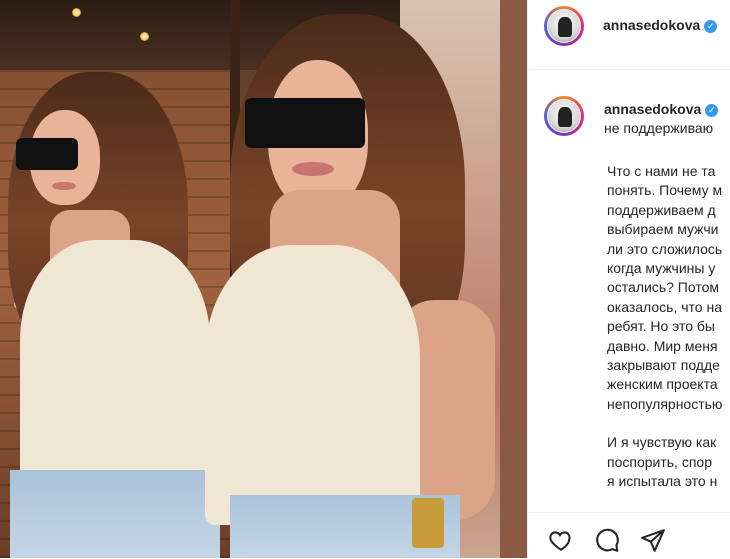  I want to click on comment-icon, so click(607, 540).